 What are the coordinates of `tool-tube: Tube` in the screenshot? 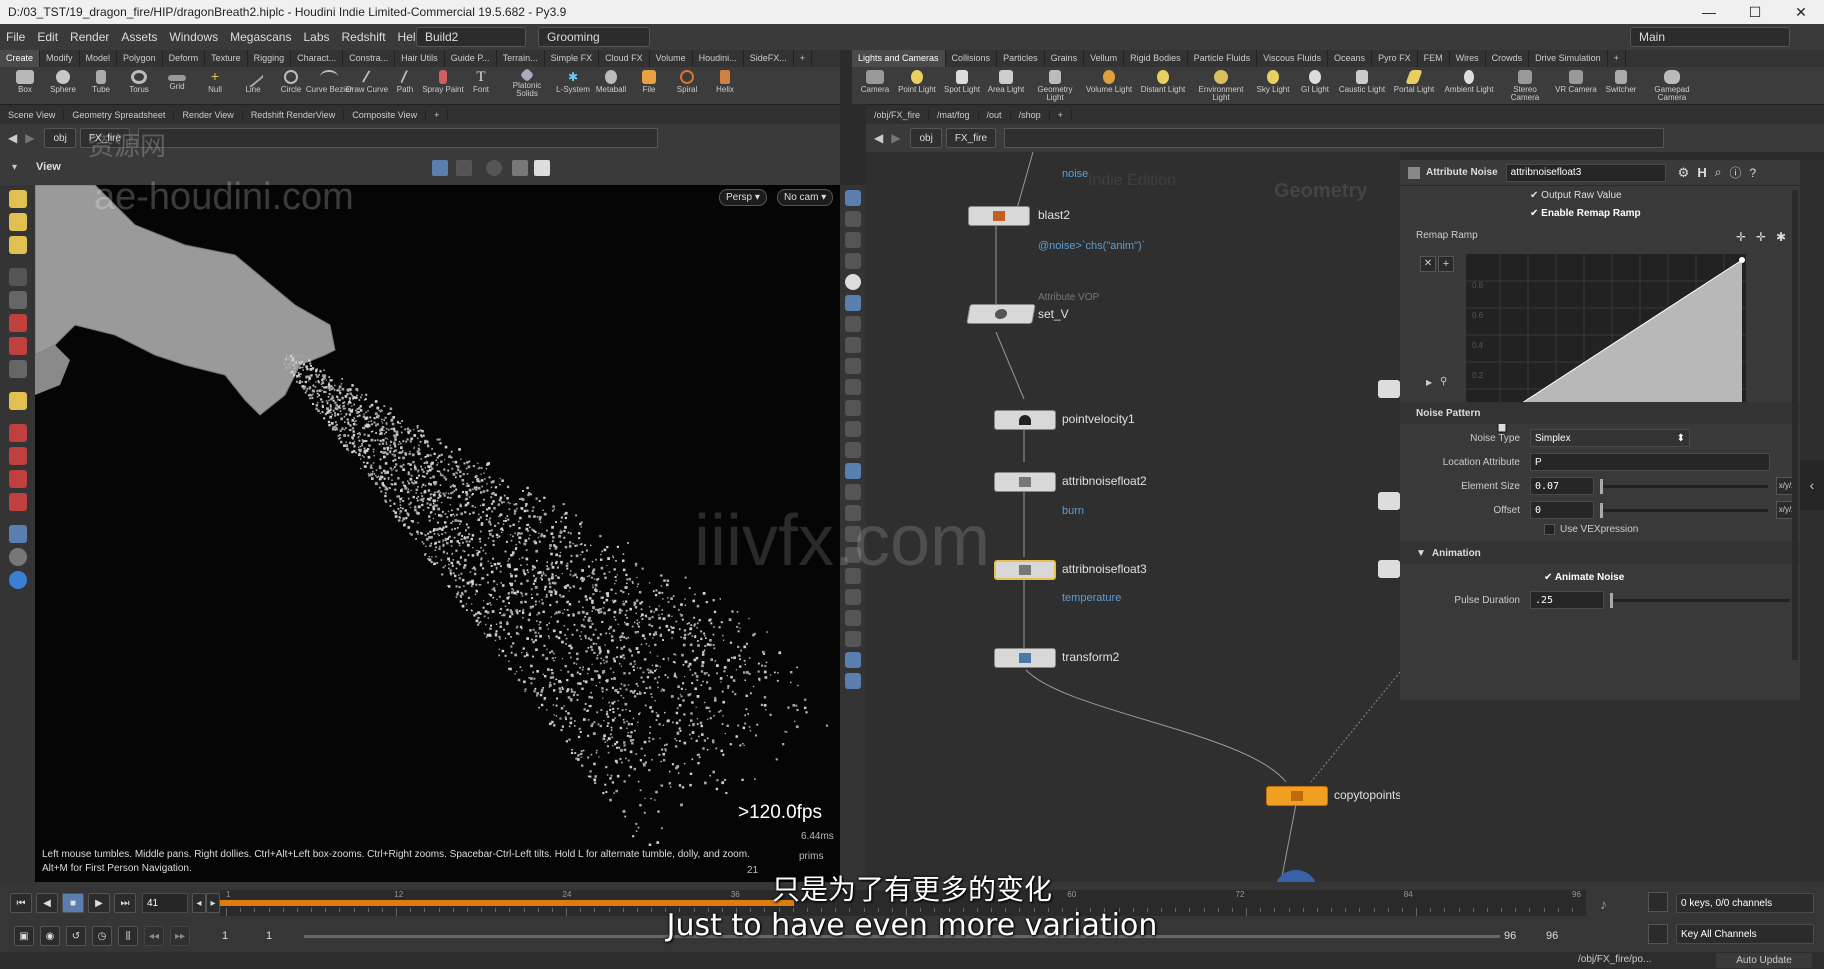 It's located at (101, 80).